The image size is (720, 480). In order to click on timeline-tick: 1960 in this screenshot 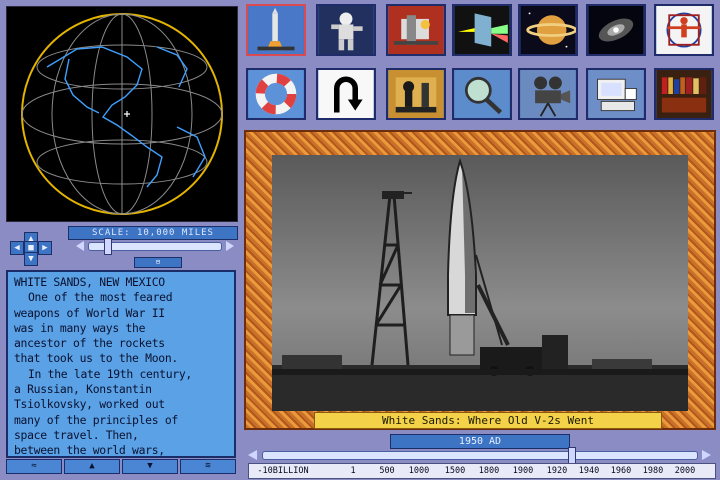, I will do `click(621, 471)`.